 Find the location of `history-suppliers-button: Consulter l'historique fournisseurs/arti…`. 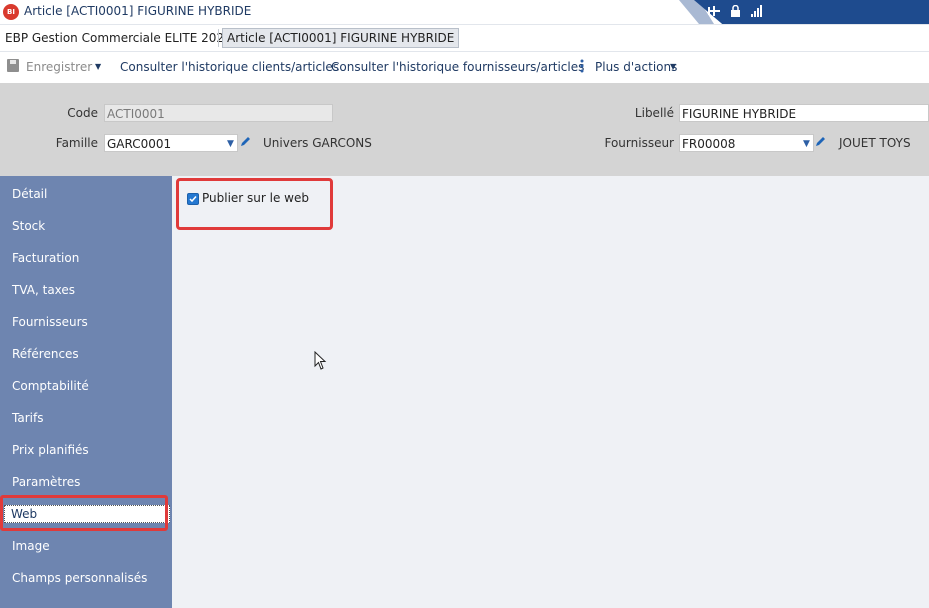

history-suppliers-button: Consulter l'historique fournisseurs/arti… is located at coordinates (457, 67).